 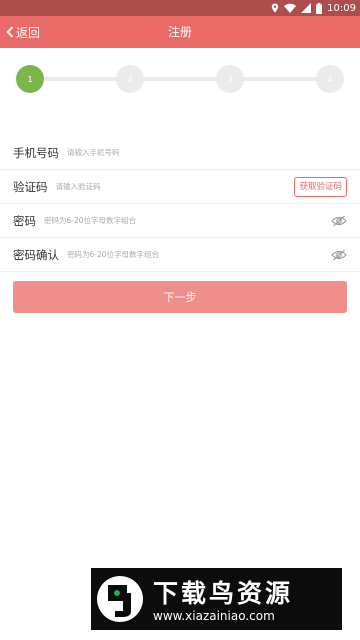 What do you see at coordinates (306, 8) in the screenshot?
I see `signal-icon` at bounding box center [306, 8].